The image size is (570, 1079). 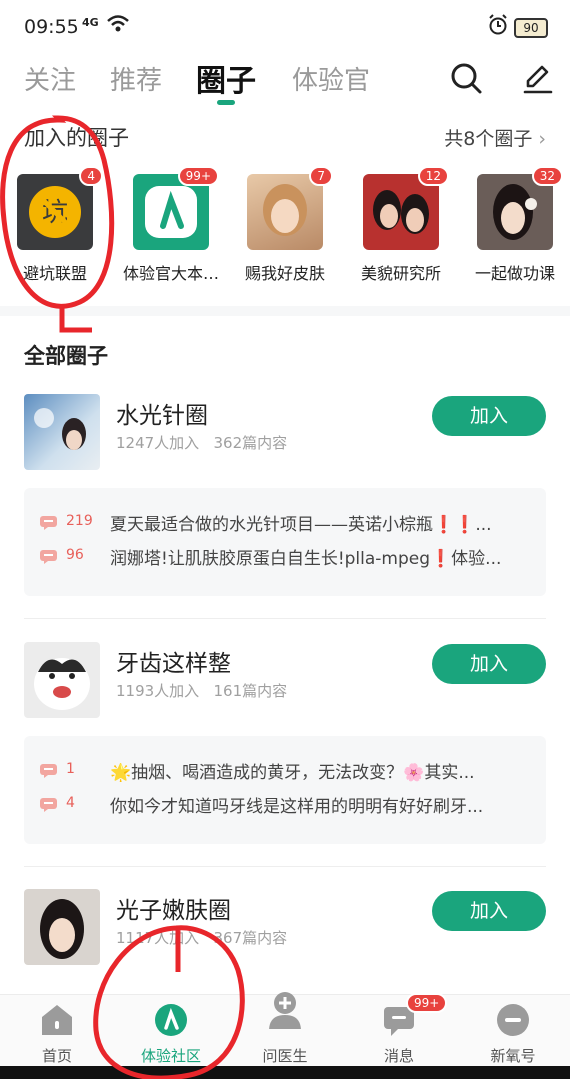 I want to click on unread-badge: 12, so click(x=433, y=176).